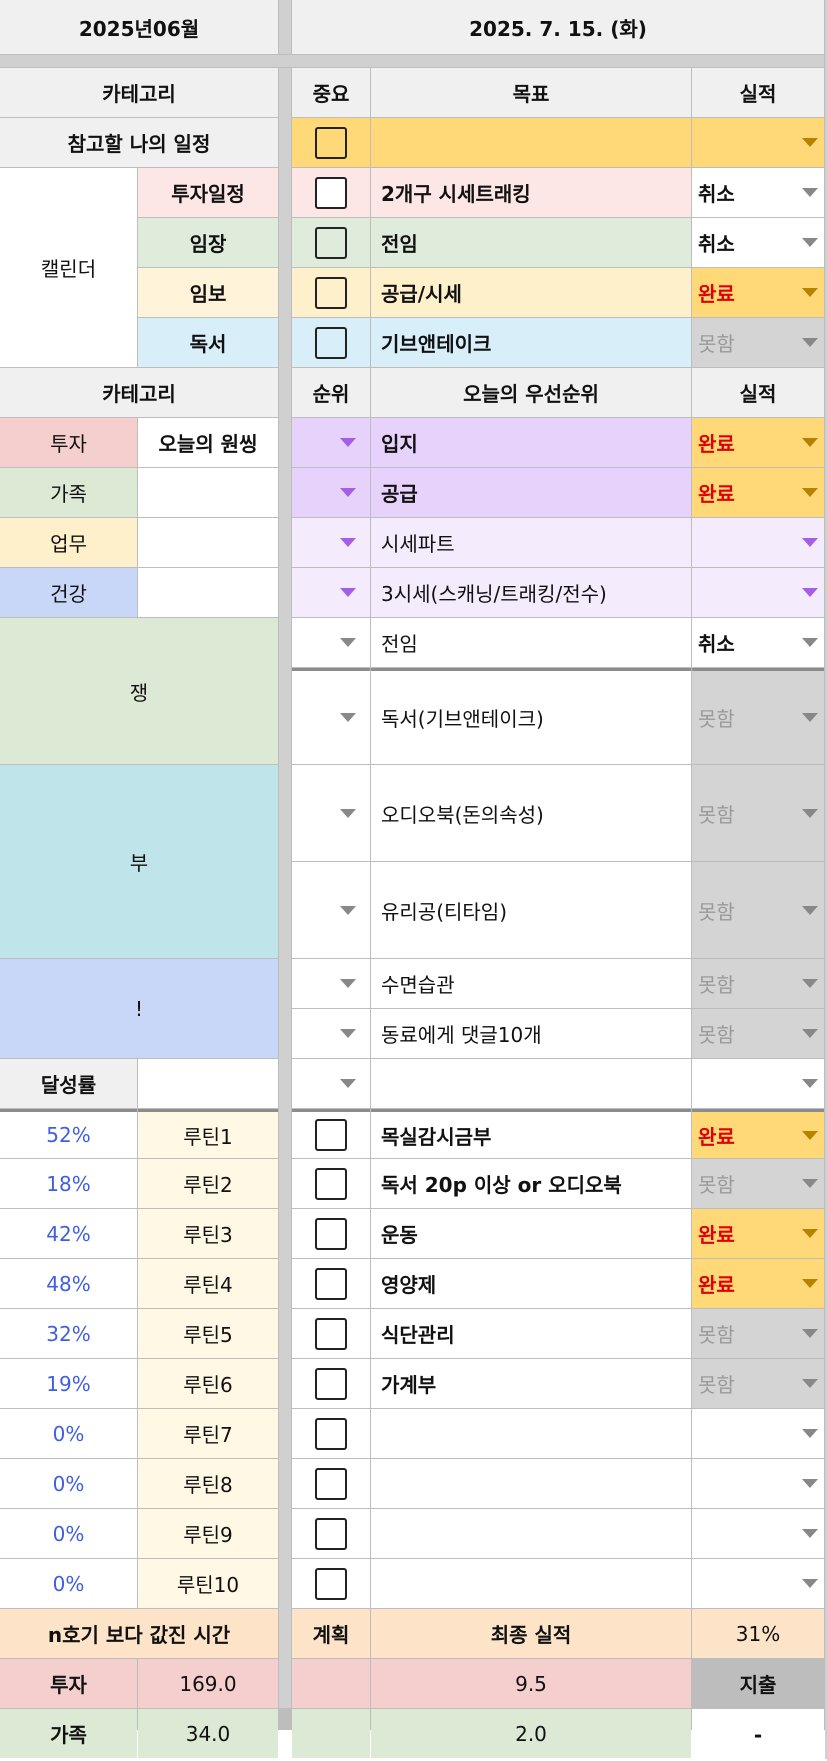  What do you see at coordinates (531, 716) in the screenshot?
I see `priority-item: 독서(기브앤테이크)` at bounding box center [531, 716].